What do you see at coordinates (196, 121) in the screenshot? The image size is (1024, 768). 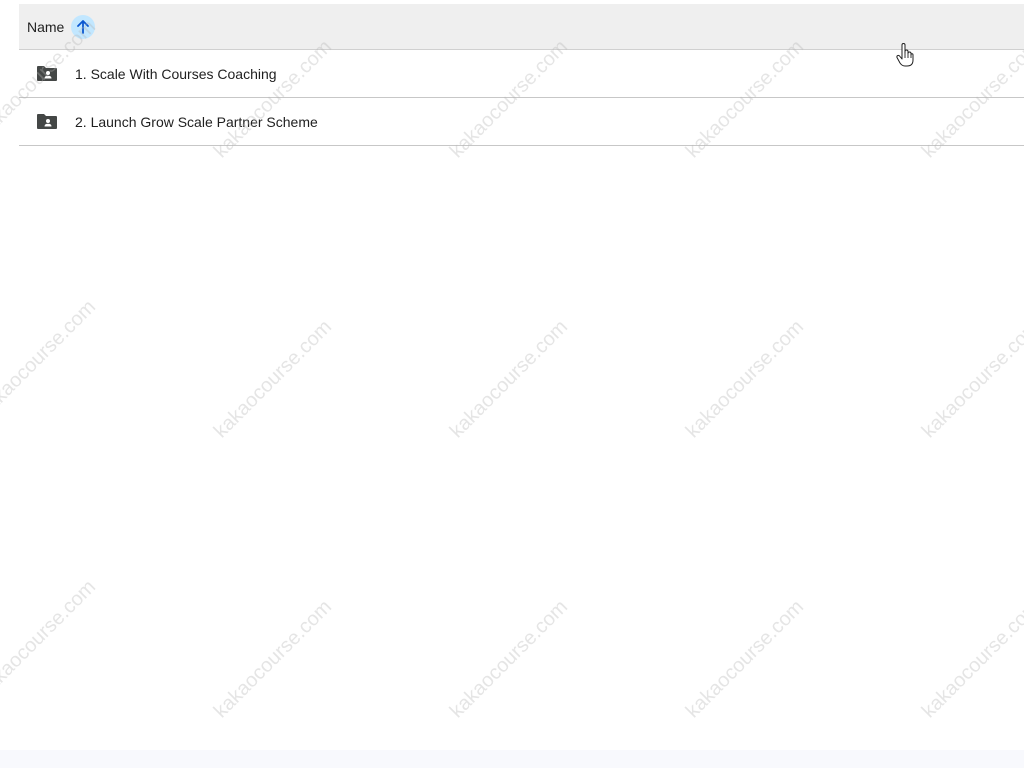 I see `file-name: 2. Launch Grow Scale Partner Scheme` at bounding box center [196, 121].